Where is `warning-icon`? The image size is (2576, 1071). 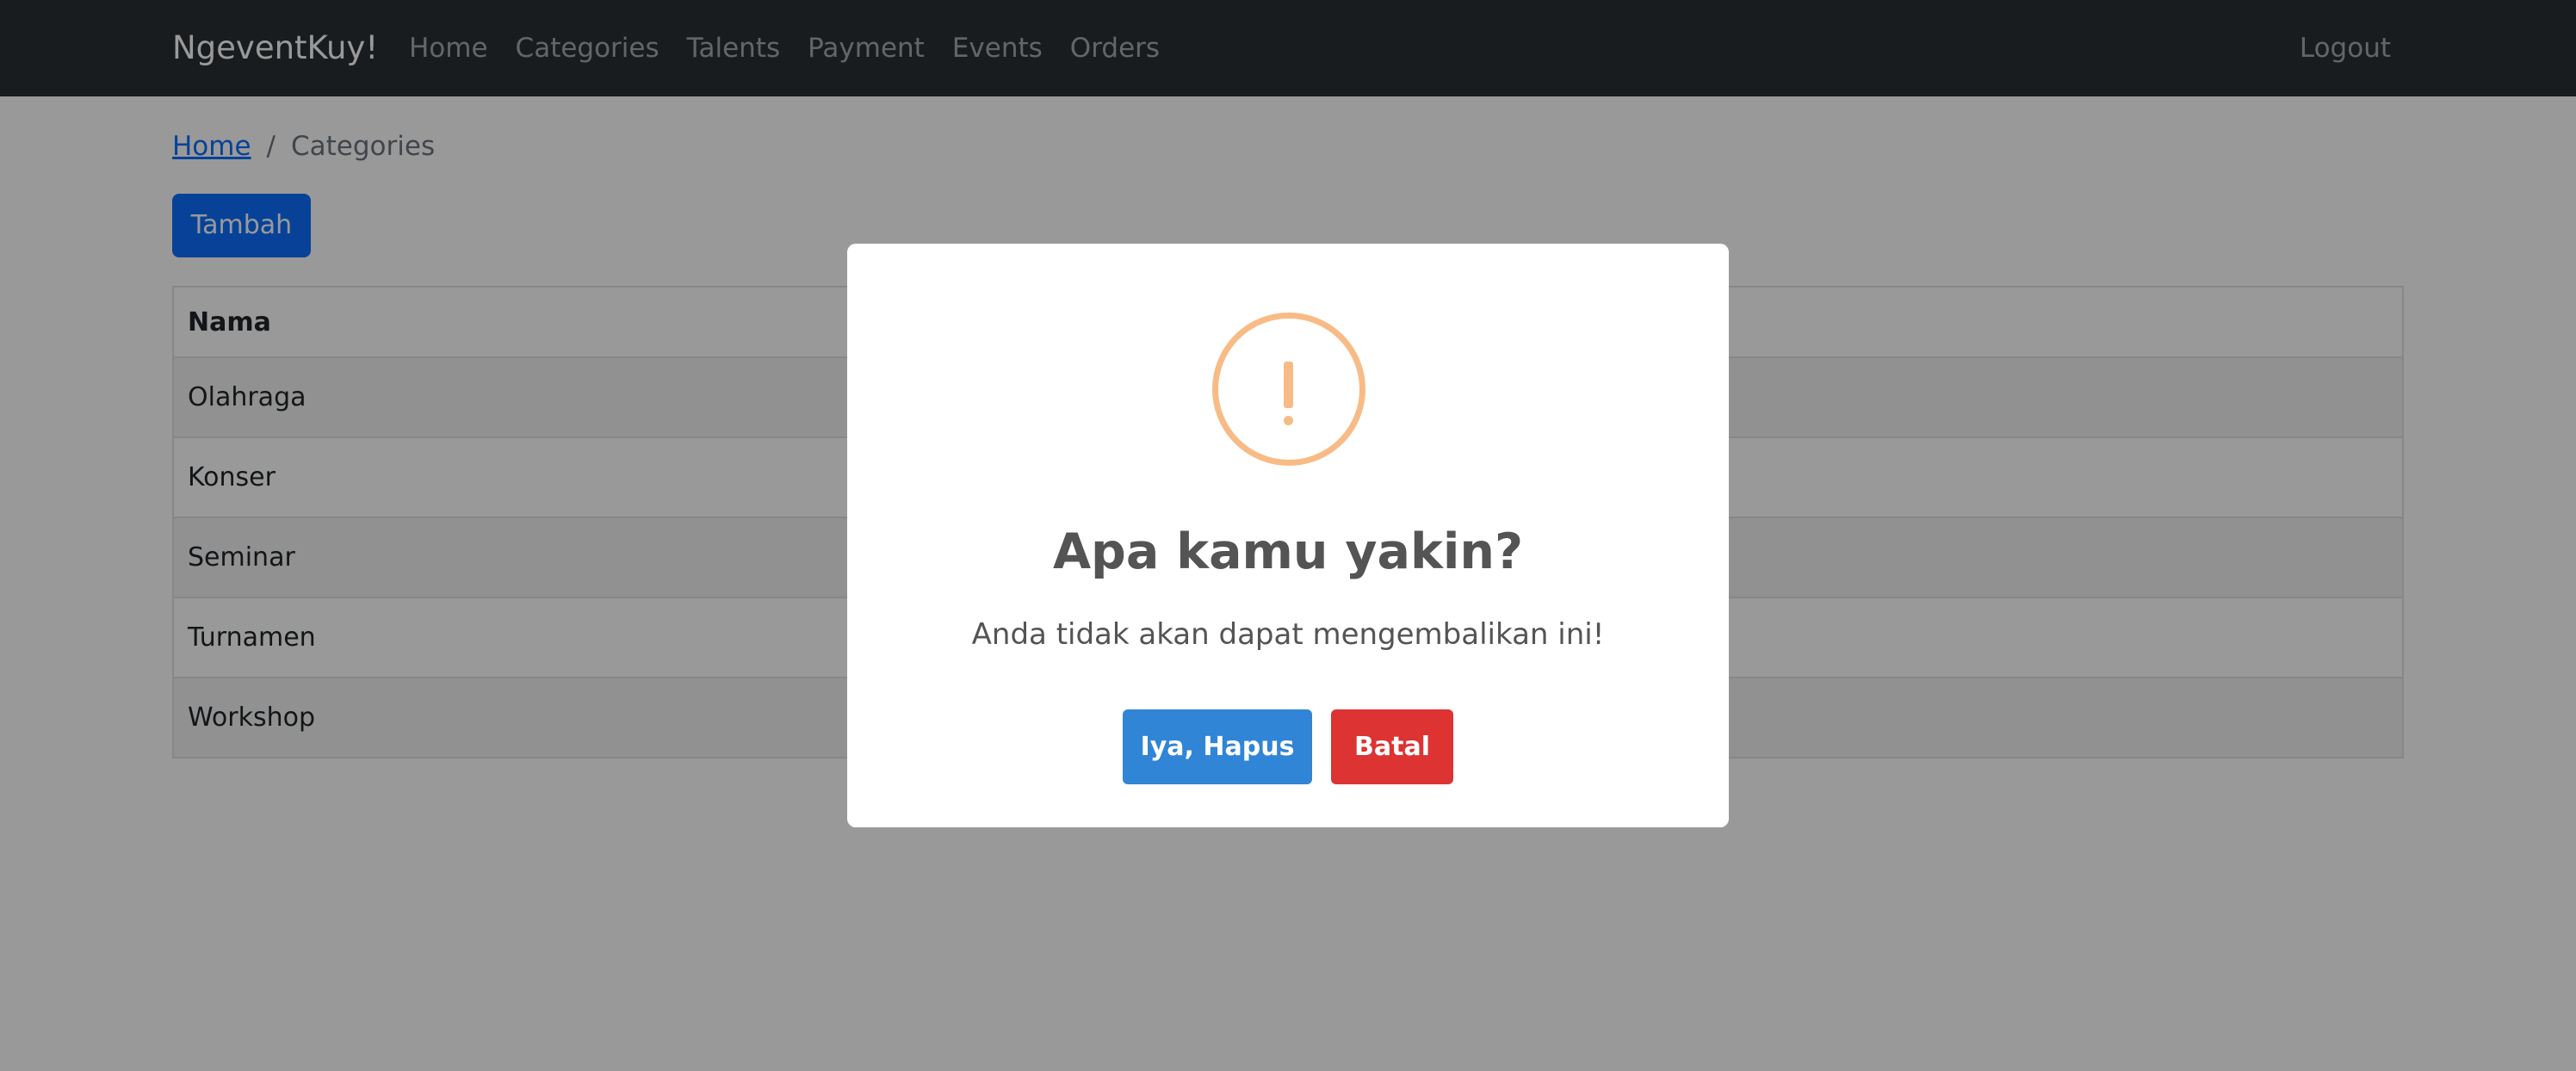
warning-icon is located at coordinates (1289, 390).